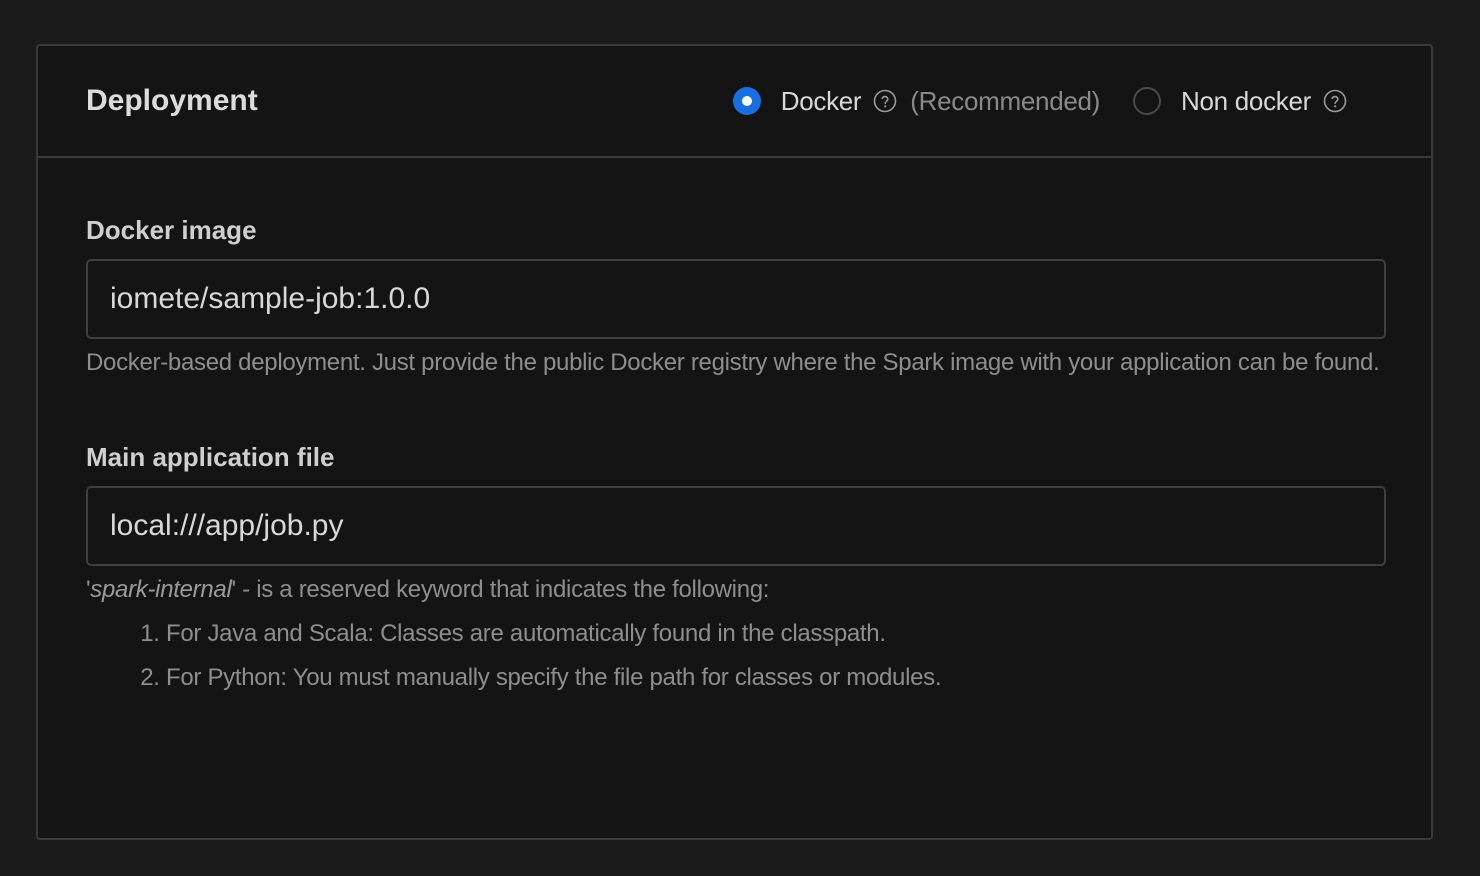 Image resolution: width=1480 pixels, height=876 pixels. Describe the element at coordinates (736, 526) in the screenshot. I see `main-application-file-input` at that location.